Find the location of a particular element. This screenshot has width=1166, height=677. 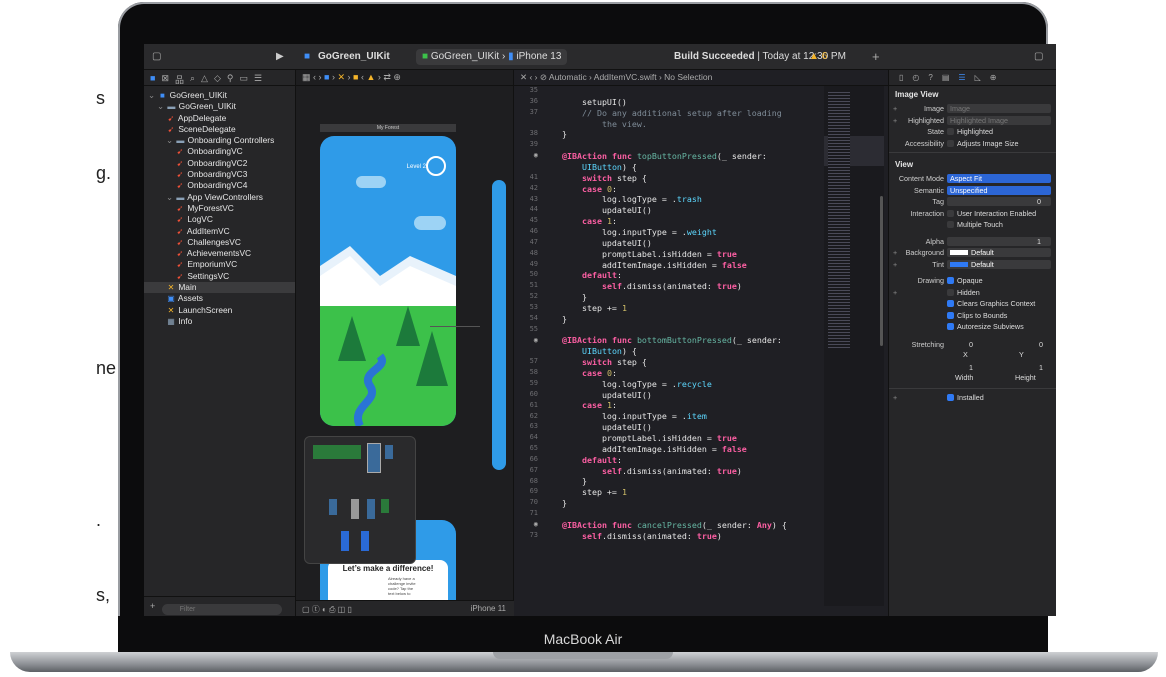

line-number: 50 is located at coordinates (526, 274).